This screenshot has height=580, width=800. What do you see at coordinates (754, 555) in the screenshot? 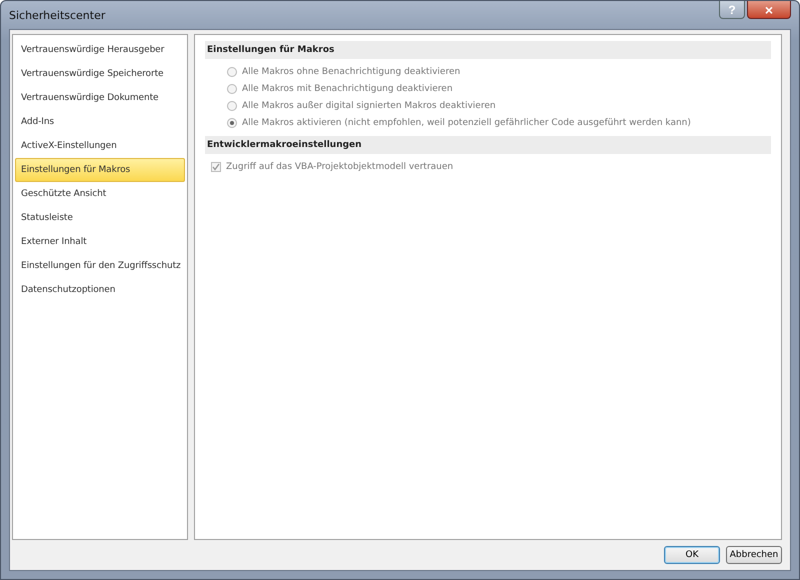
I see `dialog-button: Abbrechen` at bounding box center [754, 555].